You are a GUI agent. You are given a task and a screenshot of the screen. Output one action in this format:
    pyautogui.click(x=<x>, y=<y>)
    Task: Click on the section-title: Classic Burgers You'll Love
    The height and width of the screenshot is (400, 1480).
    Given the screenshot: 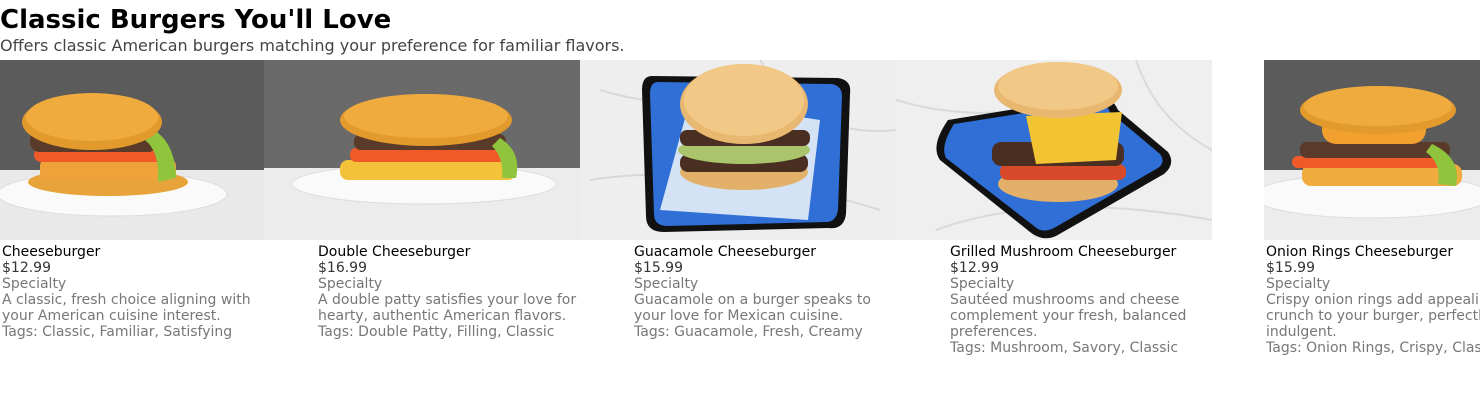 What is the action you would take?
    pyautogui.click(x=196, y=20)
    